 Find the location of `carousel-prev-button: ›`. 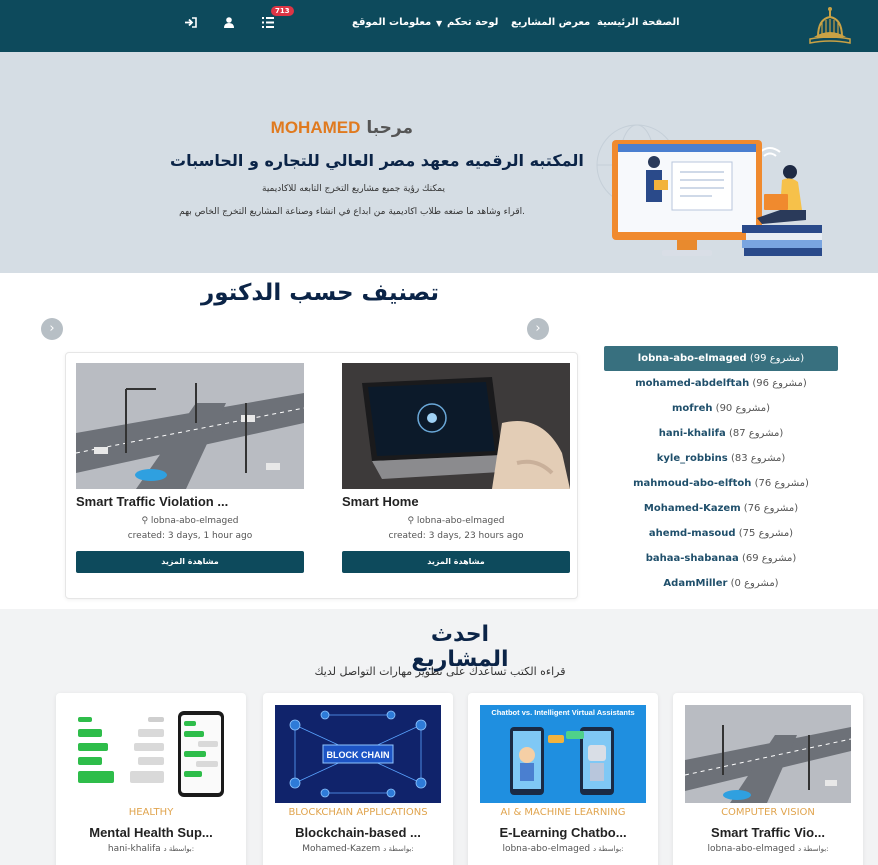

carousel-prev-button: › is located at coordinates (538, 329).